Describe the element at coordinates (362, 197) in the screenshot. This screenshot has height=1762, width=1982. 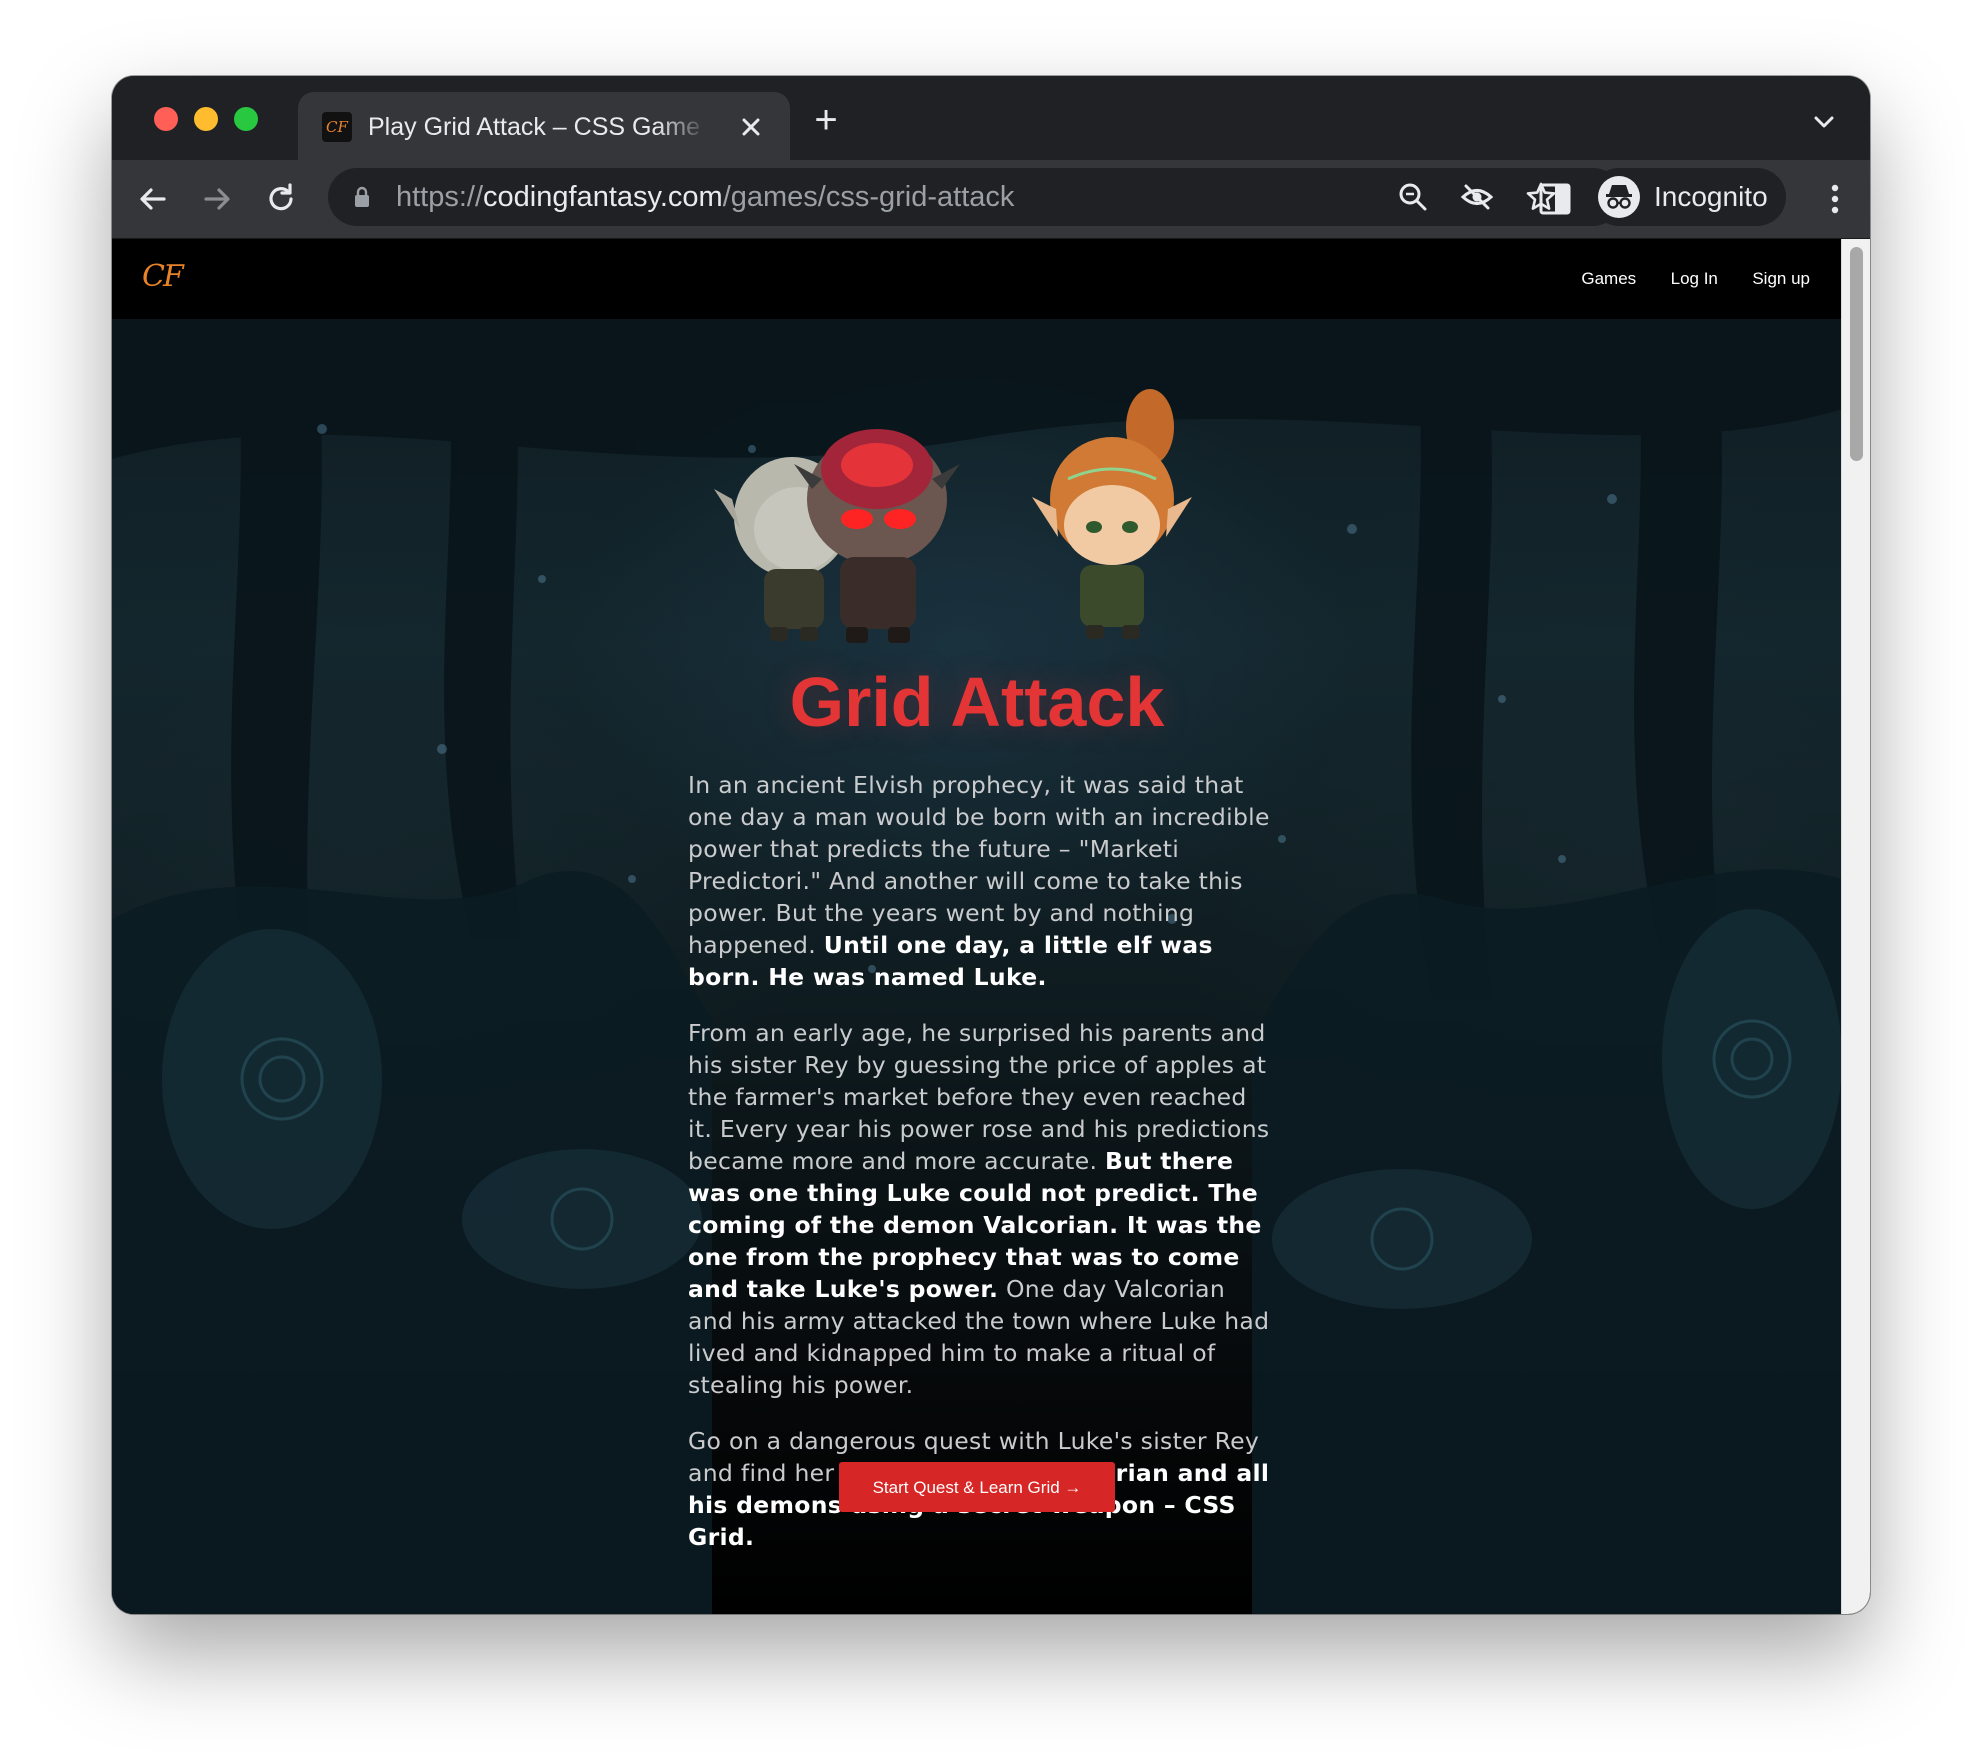
I see `lock-icon` at that location.